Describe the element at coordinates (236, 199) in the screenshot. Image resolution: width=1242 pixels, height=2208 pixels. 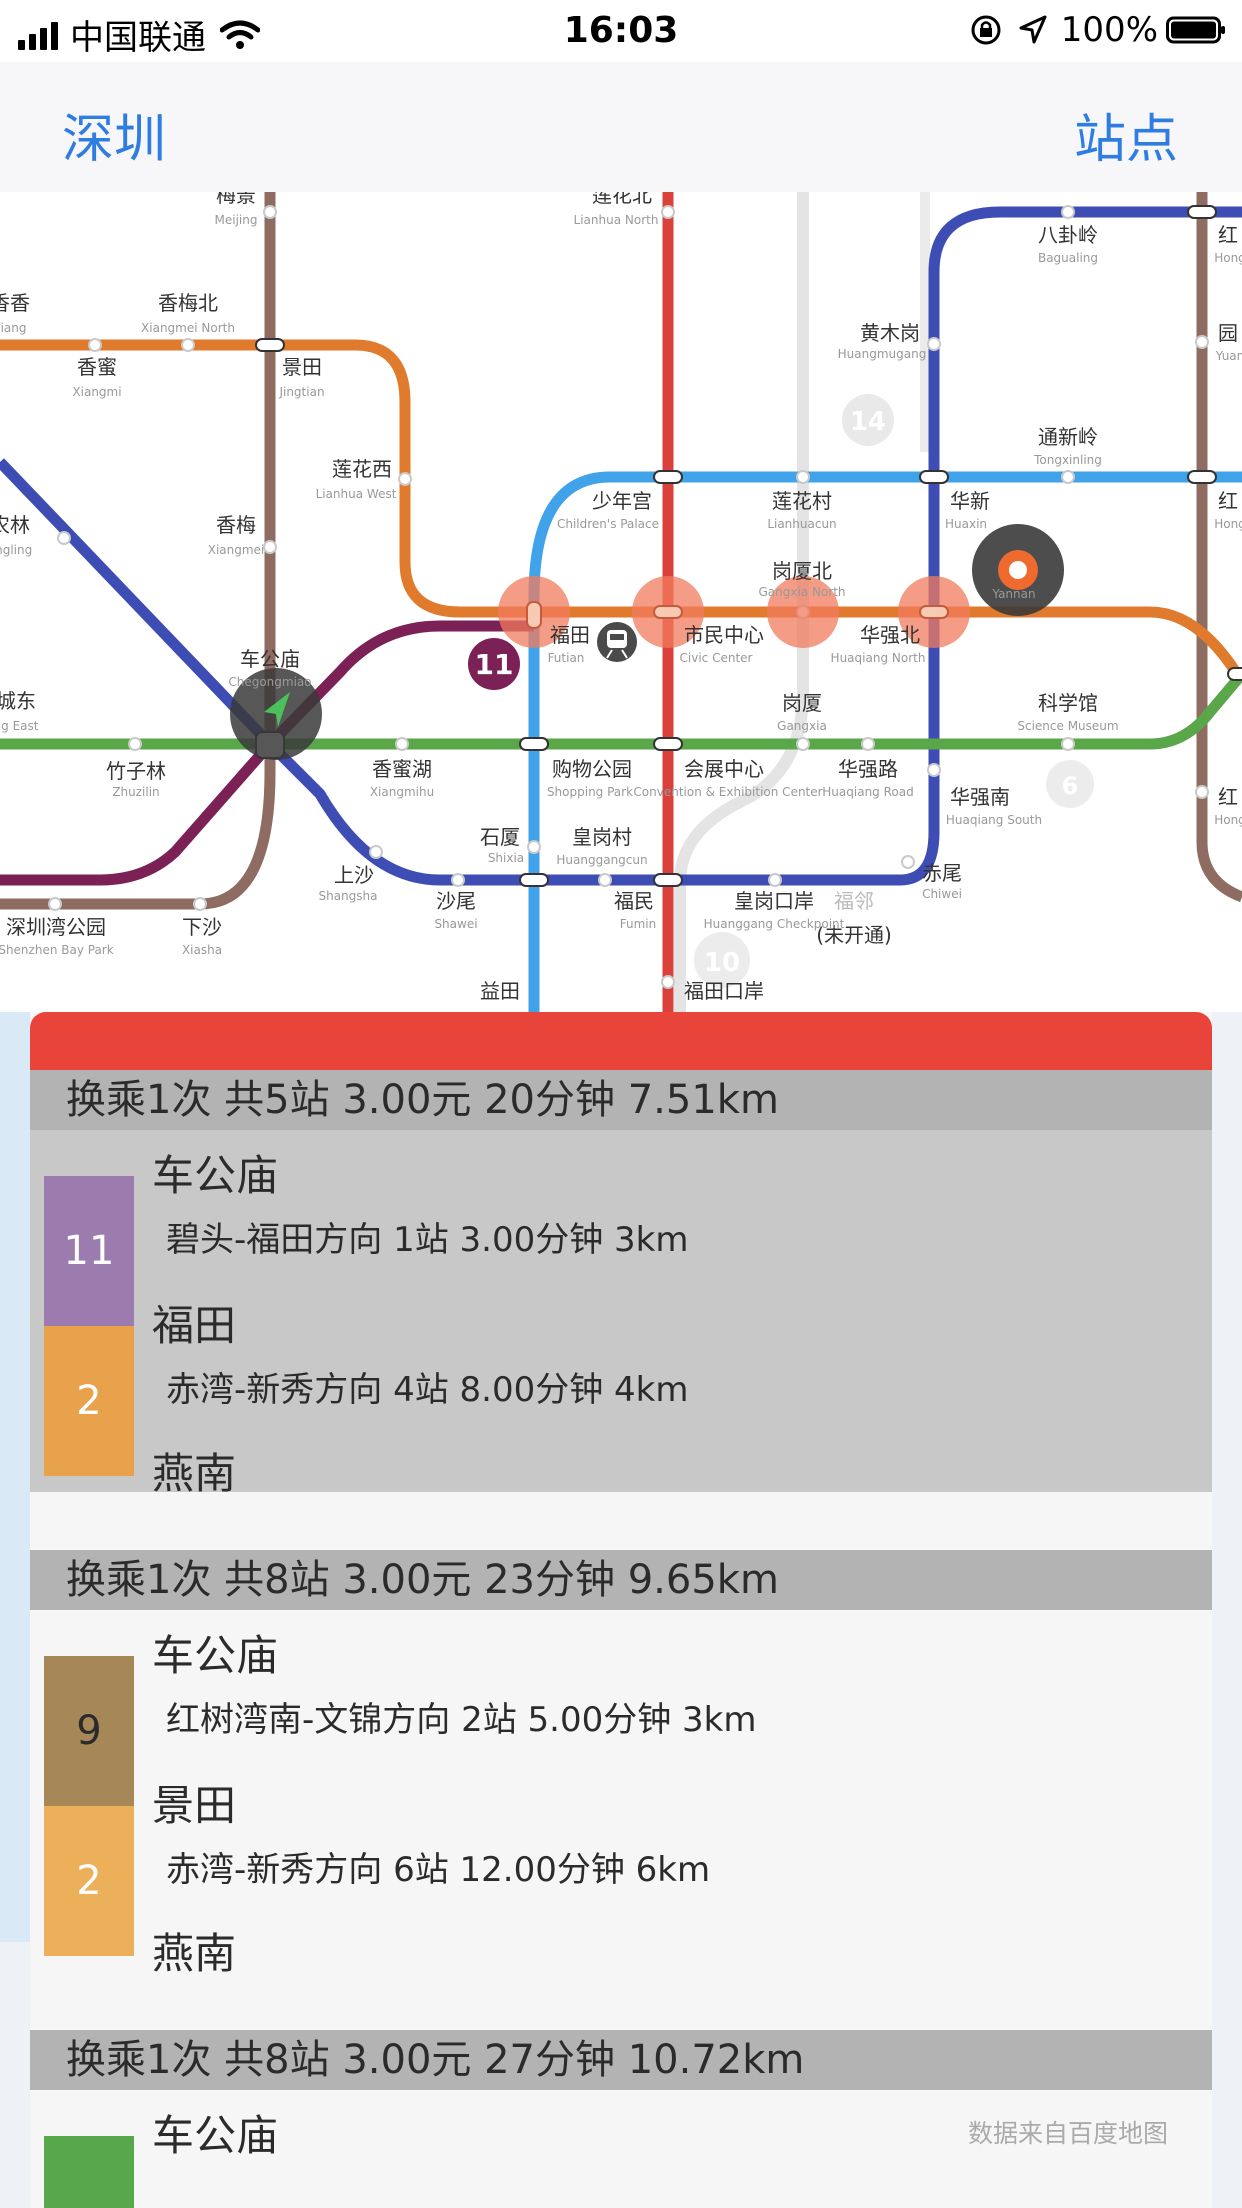
I see `station-meijing: 梅景` at that location.